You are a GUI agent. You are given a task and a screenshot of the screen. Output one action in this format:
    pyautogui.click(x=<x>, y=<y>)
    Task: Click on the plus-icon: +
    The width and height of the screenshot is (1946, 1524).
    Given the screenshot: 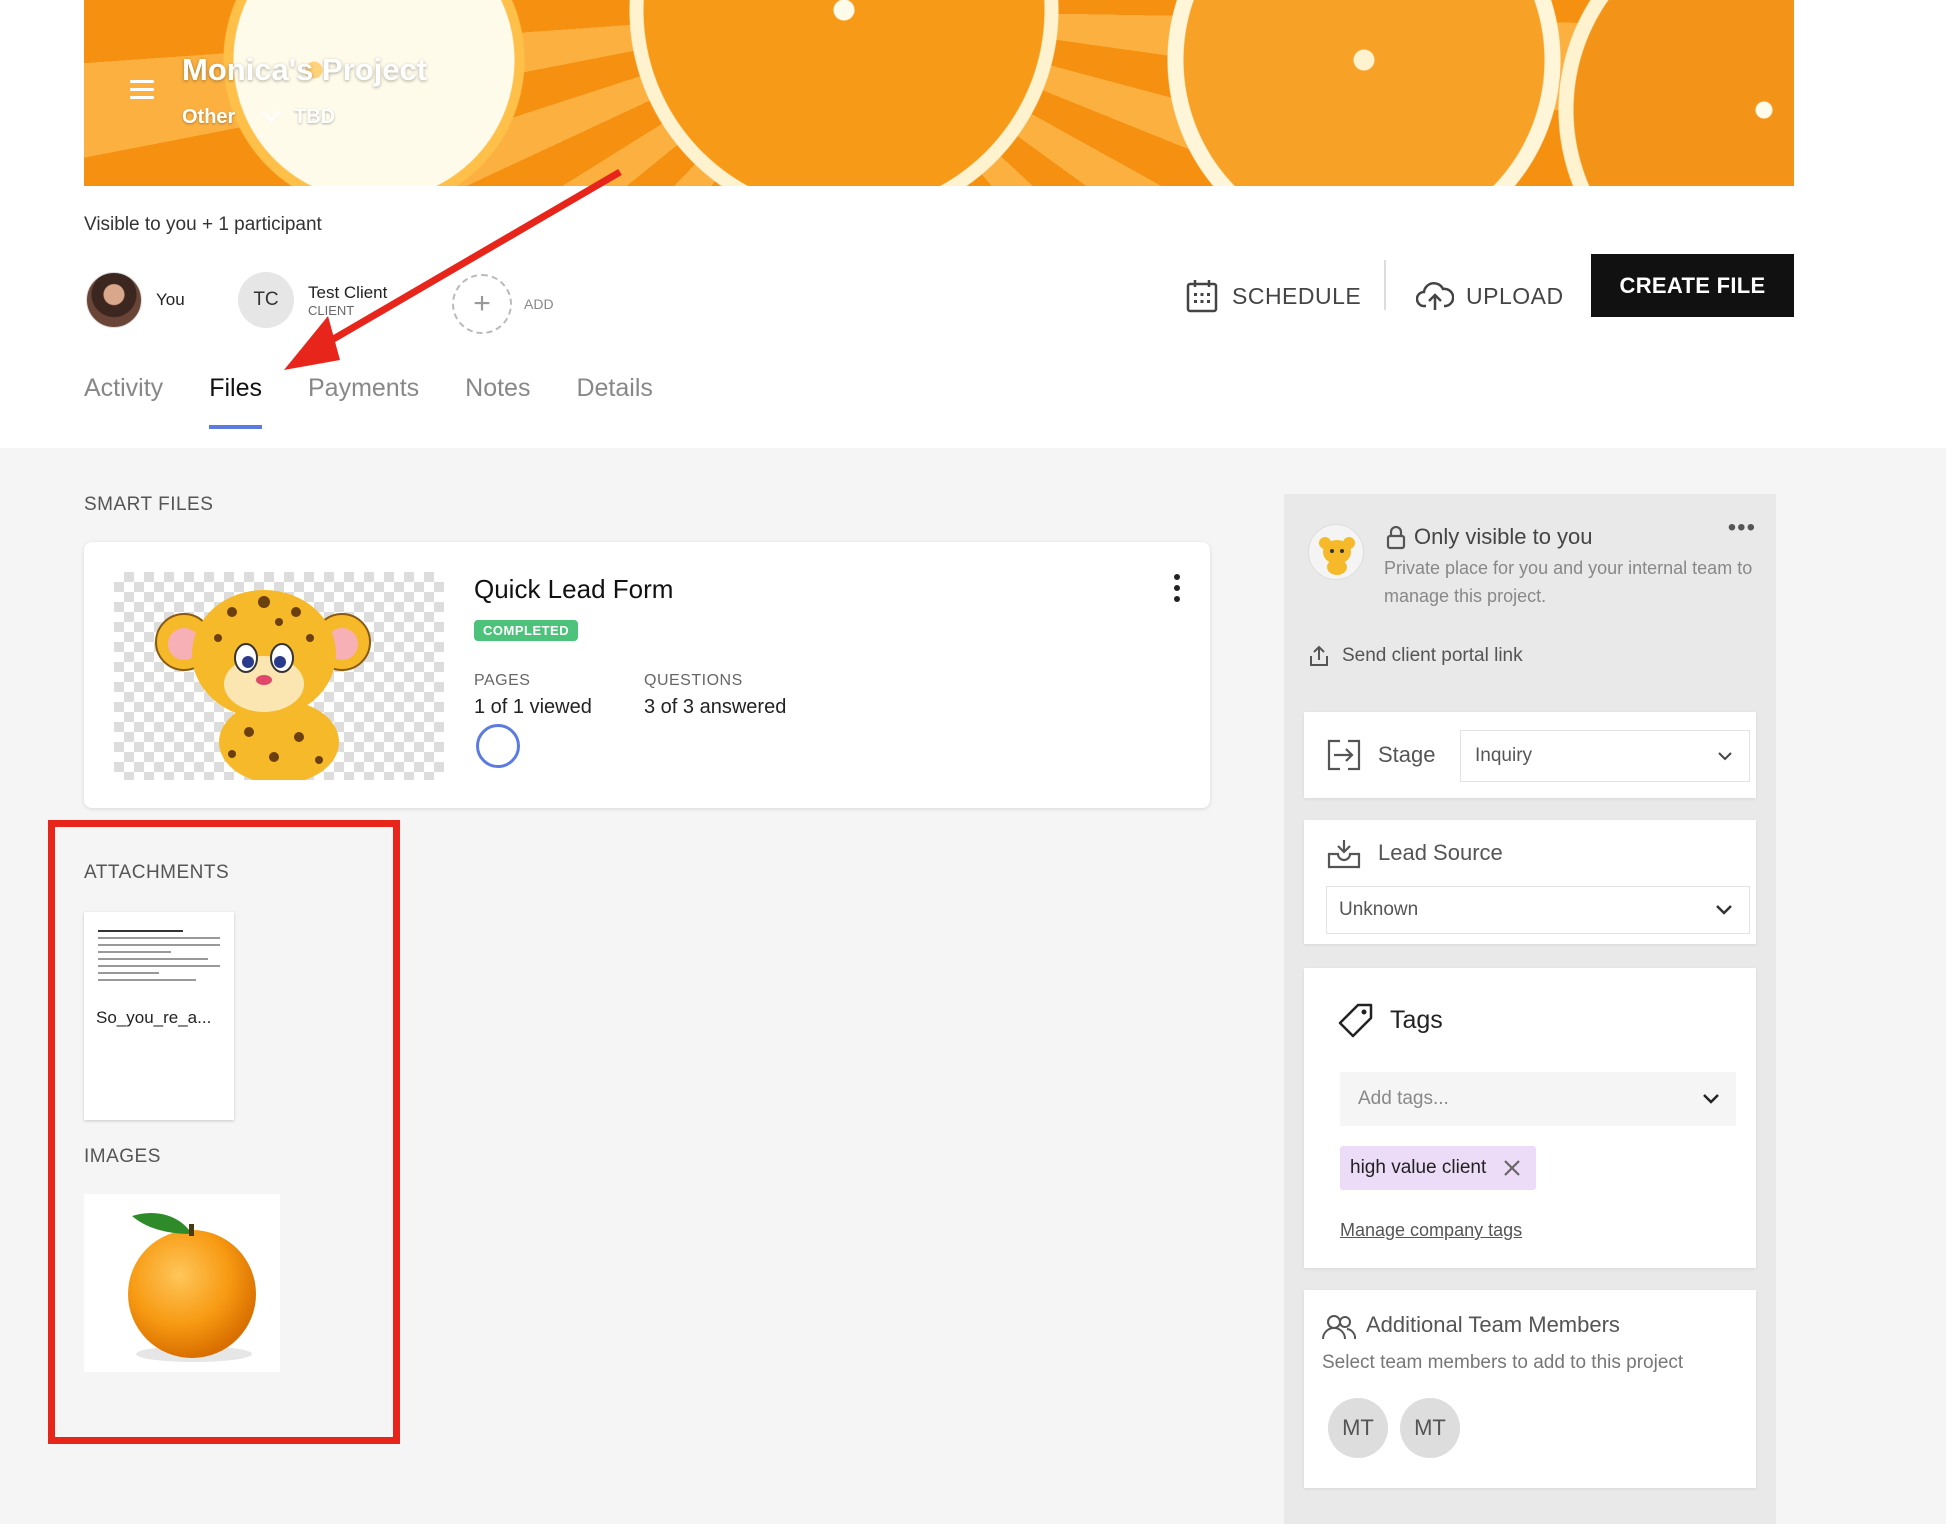 What is the action you would take?
    pyautogui.click(x=482, y=304)
    